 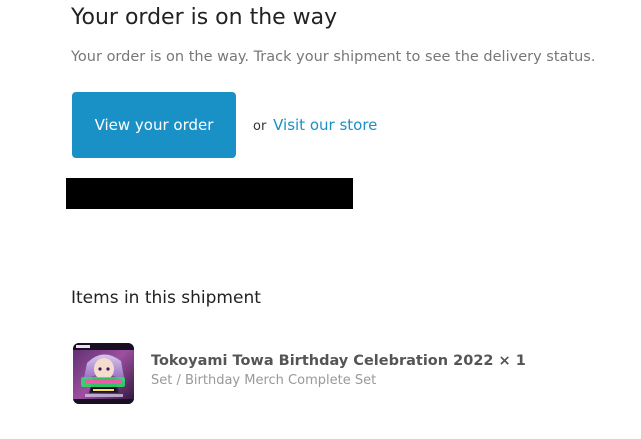 I want to click on secondary-action-row: or Visit our store, so click(x=315, y=125).